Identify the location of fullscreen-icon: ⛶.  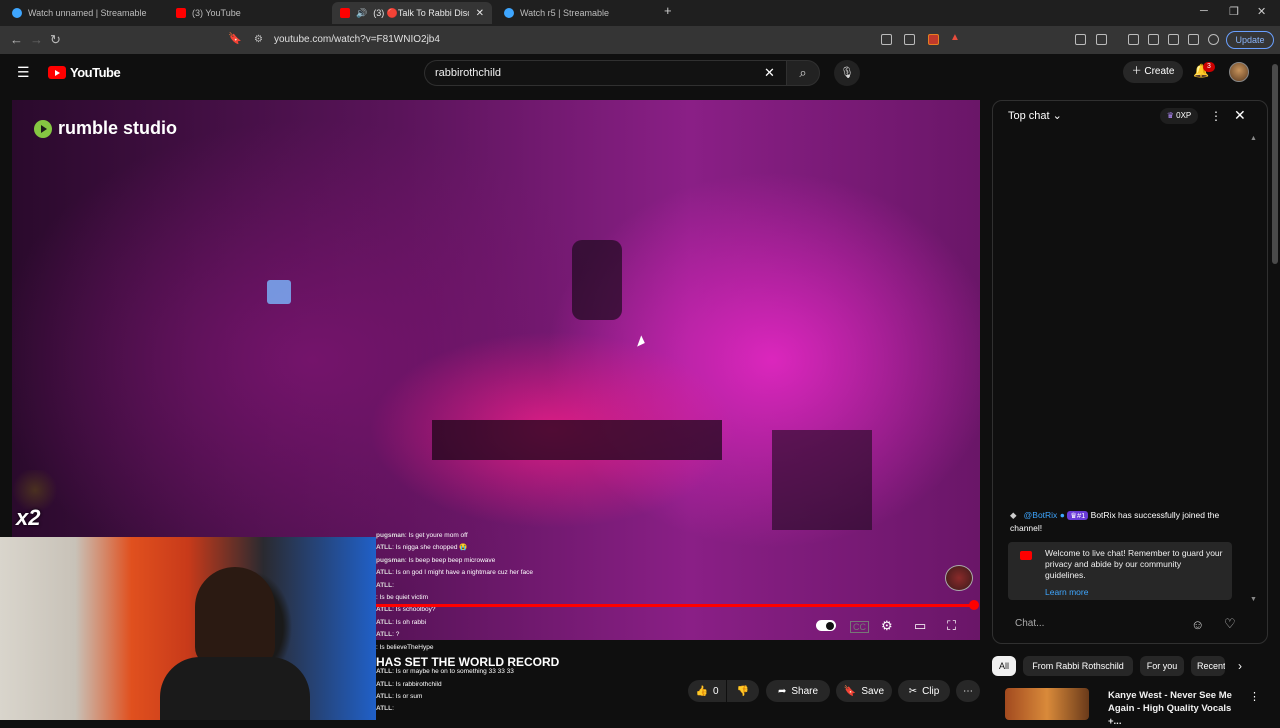
(951, 626).